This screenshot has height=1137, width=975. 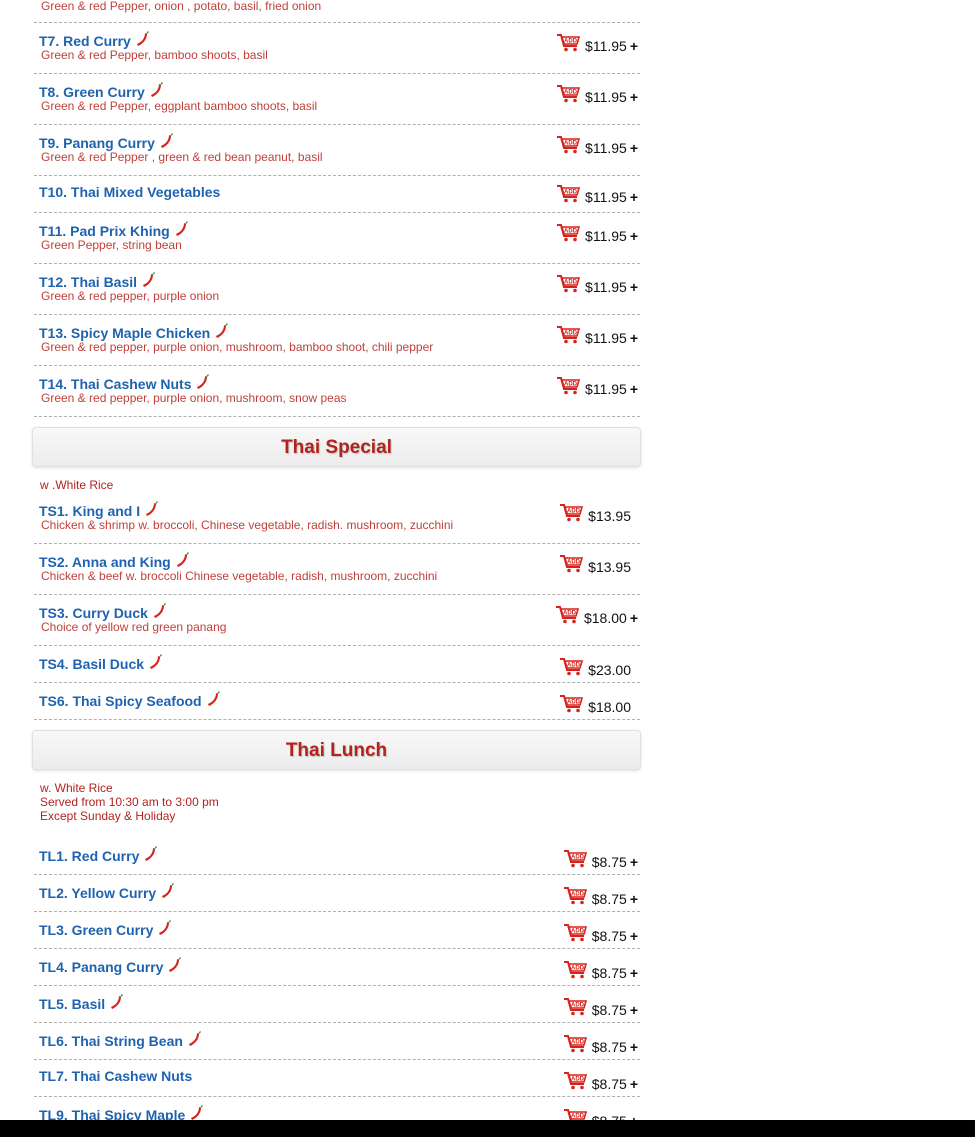 I want to click on bottom-bar, so click(x=487, y=1128).